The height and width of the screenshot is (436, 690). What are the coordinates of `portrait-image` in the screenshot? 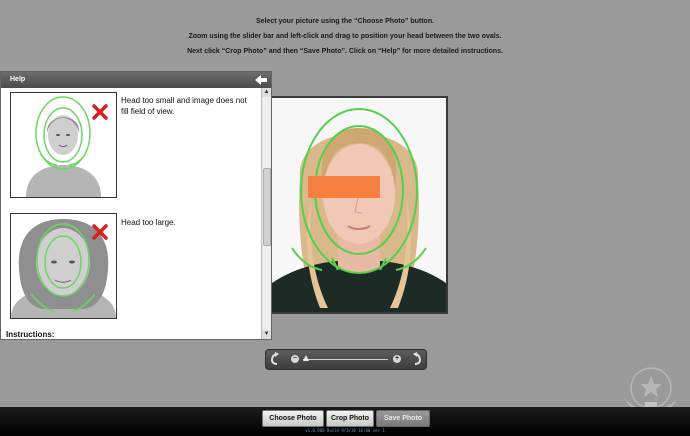 It's located at (359, 205).